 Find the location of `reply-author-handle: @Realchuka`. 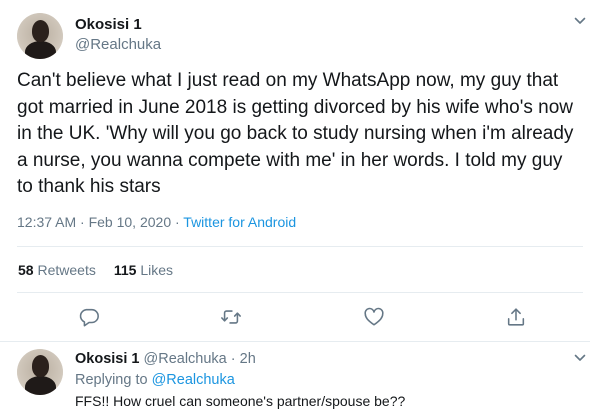

reply-author-handle: @Realchuka is located at coordinates (185, 359).